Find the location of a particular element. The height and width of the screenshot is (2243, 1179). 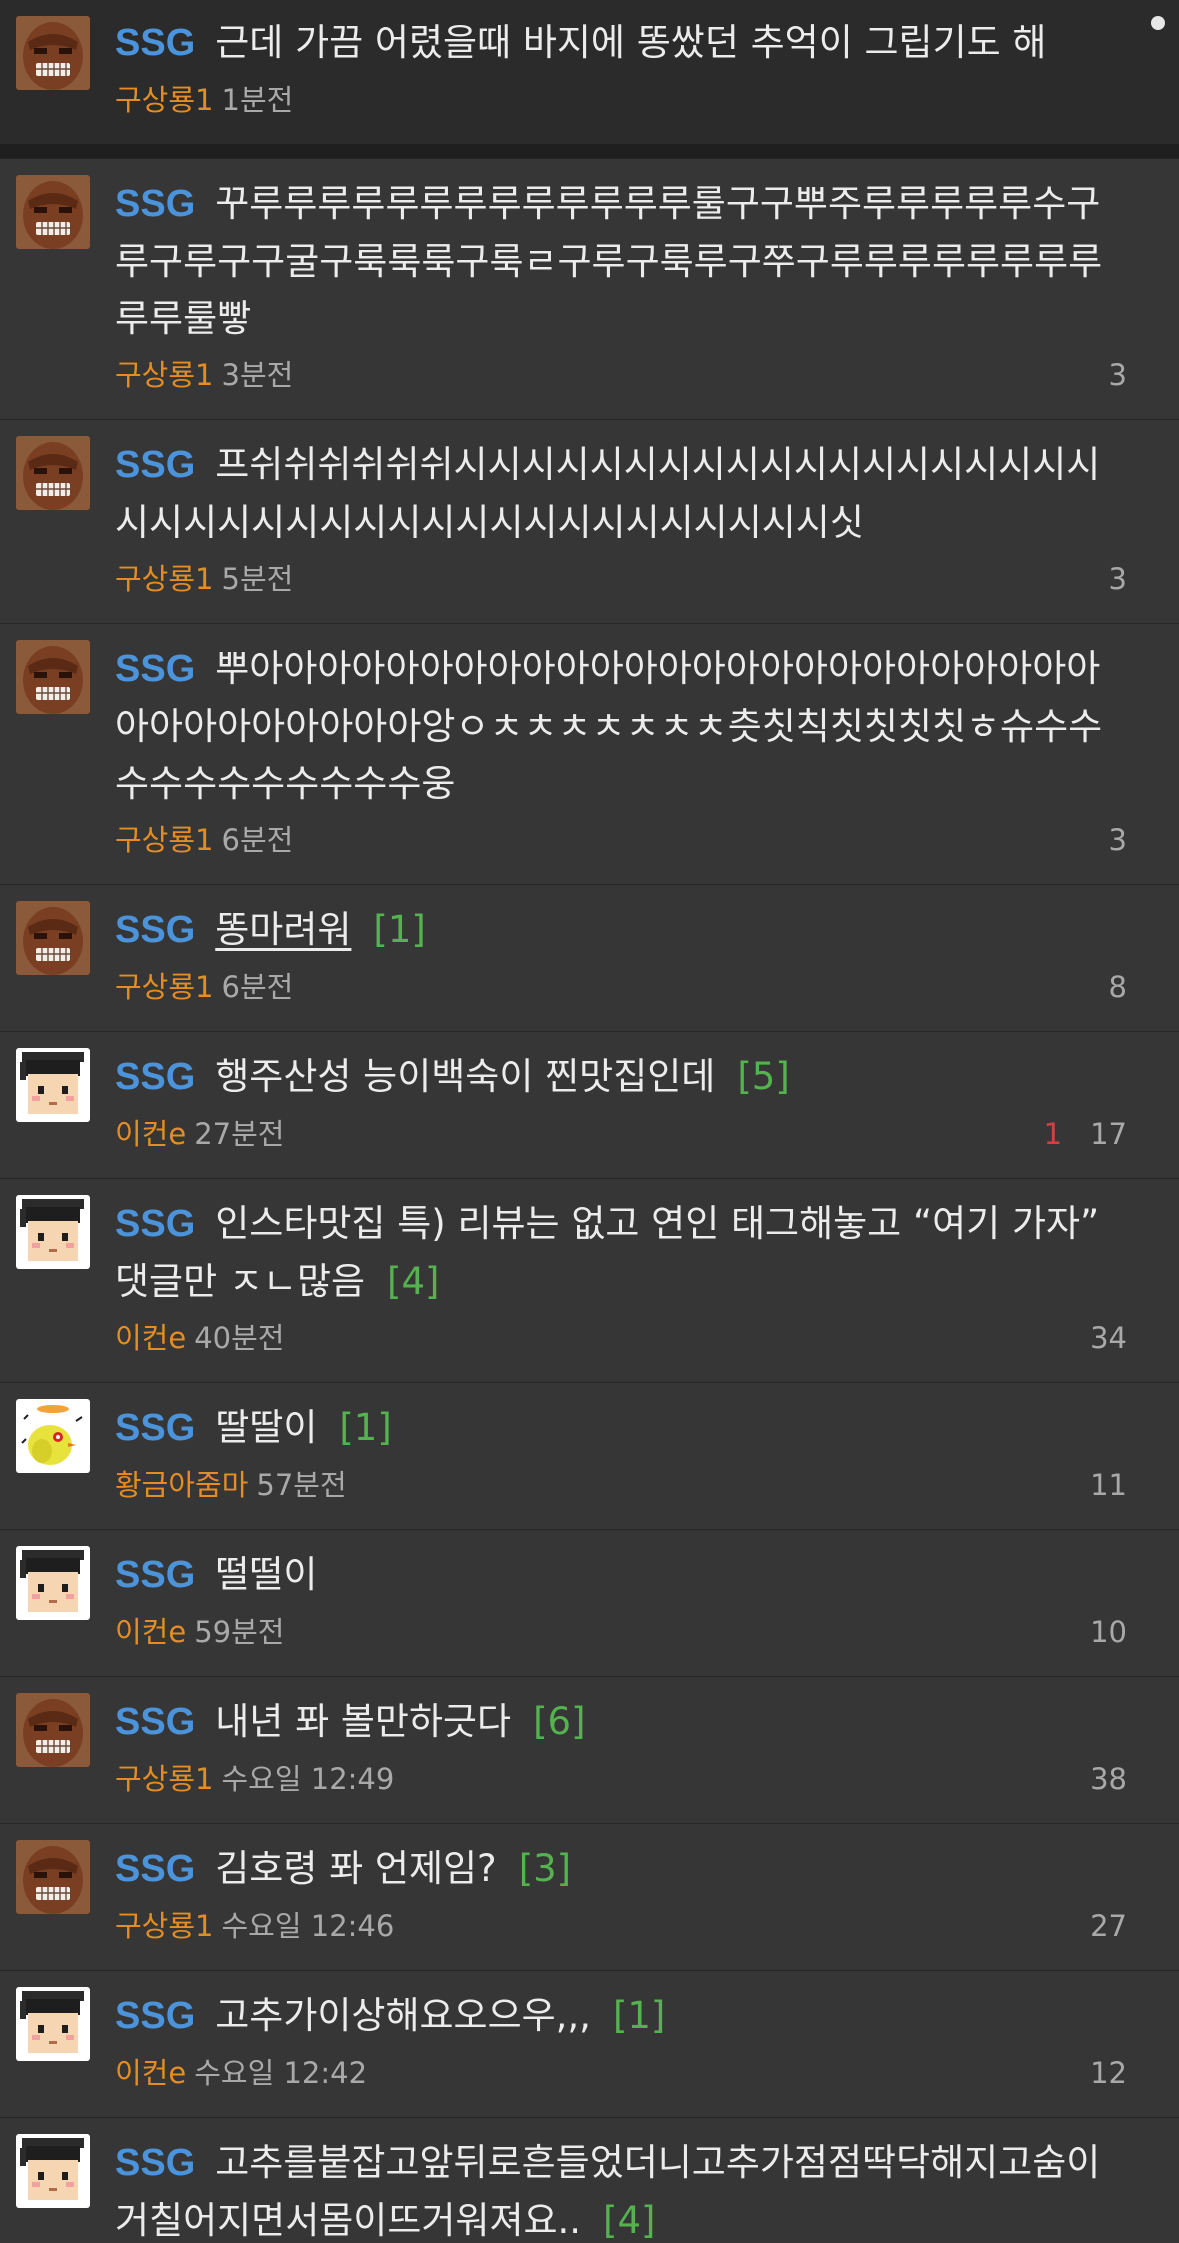

post-item: SSG 김호령 퐈 언제임? [3] 구상룡1 수요일 12:46 27 is located at coordinates (589, 1896).